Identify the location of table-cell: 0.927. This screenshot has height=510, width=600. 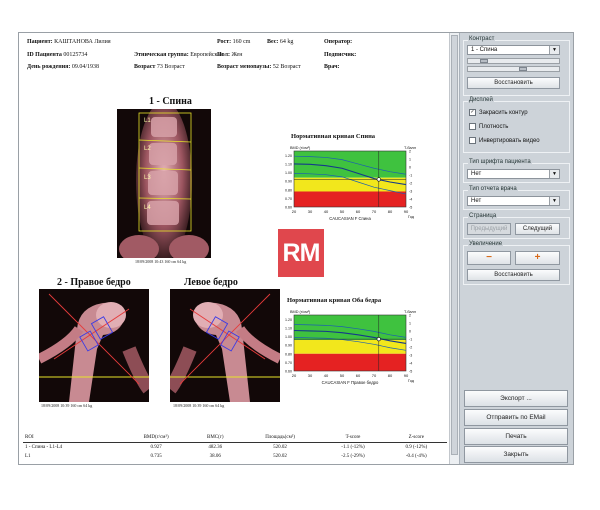
(156, 447).